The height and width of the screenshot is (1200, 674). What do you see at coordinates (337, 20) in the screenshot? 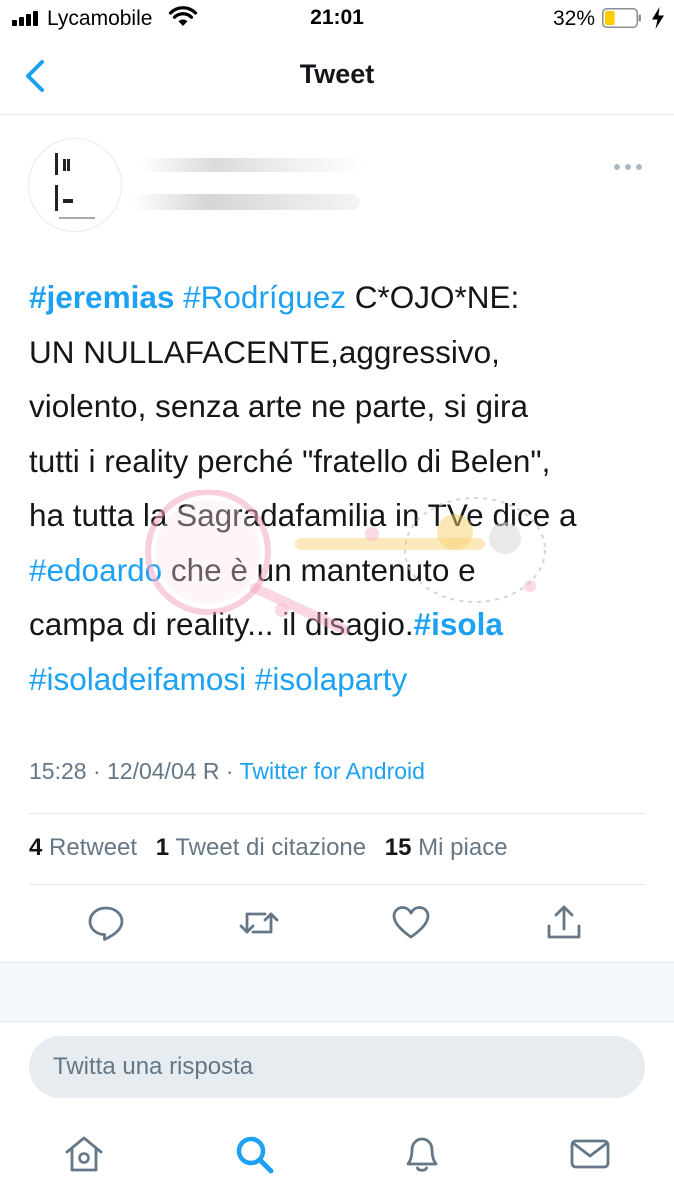
I see `status-bar: Lycamobile 21:01 32%` at bounding box center [337, 20].